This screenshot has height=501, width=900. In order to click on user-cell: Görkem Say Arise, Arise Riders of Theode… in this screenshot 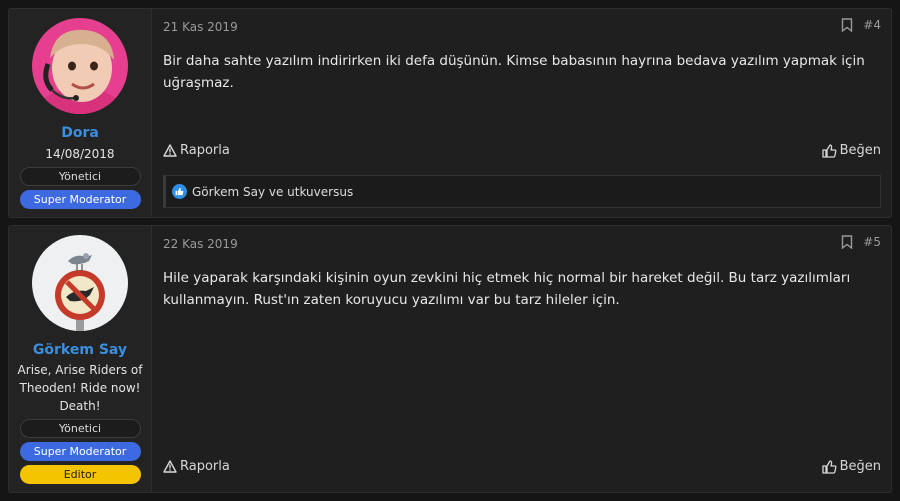, I will do `click(80, 359)`.